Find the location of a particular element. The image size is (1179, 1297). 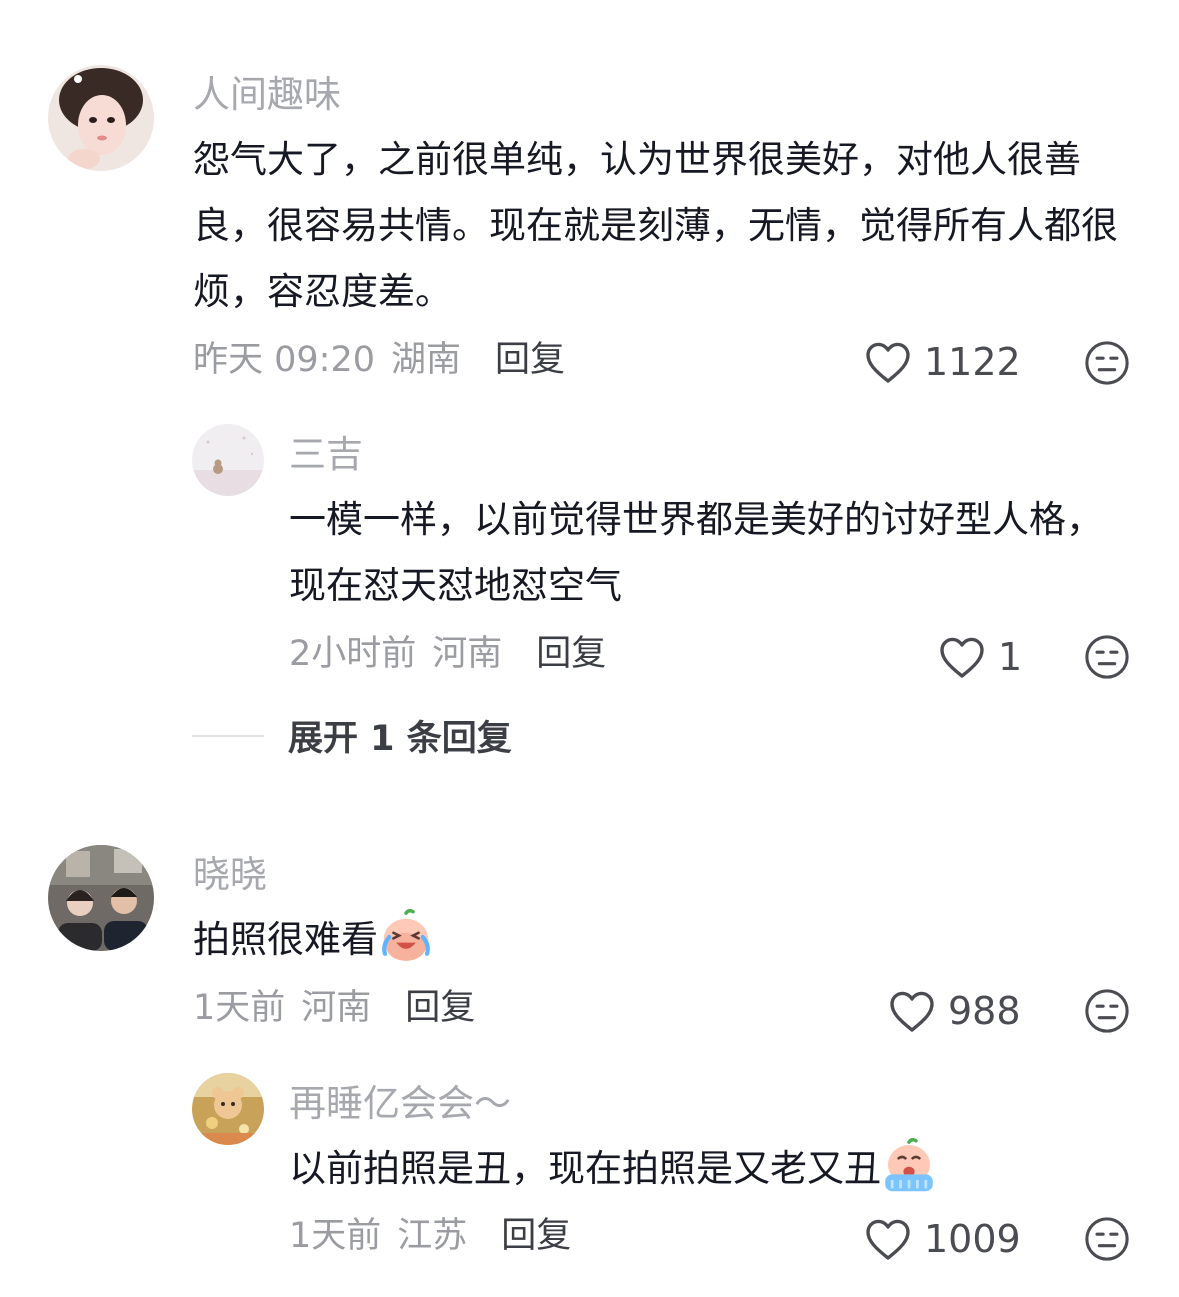

like-button: 1 is located at coordinates (980, 657).